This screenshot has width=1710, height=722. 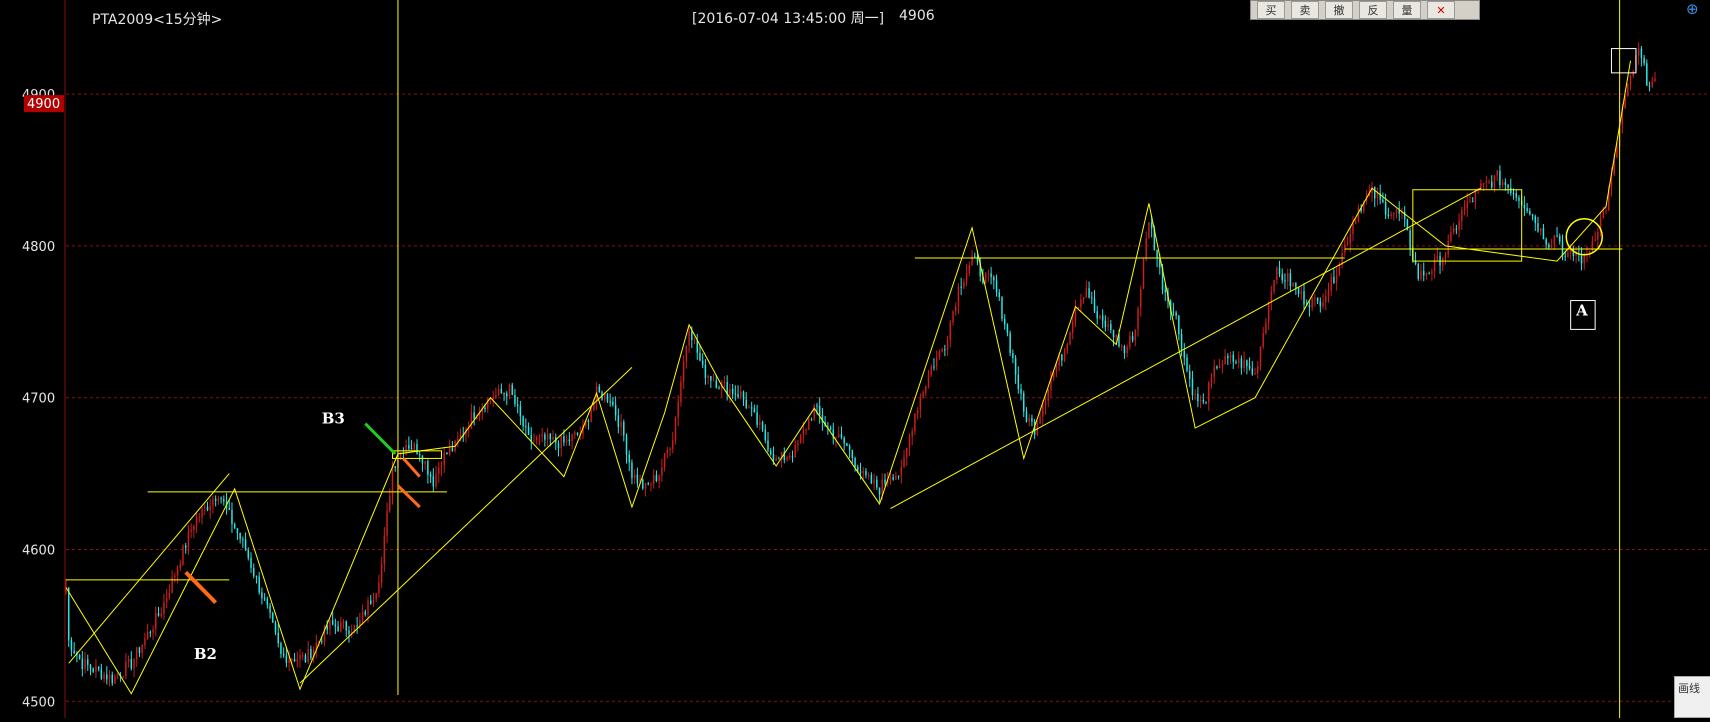 What do you see at coordinates (1373, 10) in the screenshot?
I see `reverse-button: 反` at bounding box center [1373, 10].